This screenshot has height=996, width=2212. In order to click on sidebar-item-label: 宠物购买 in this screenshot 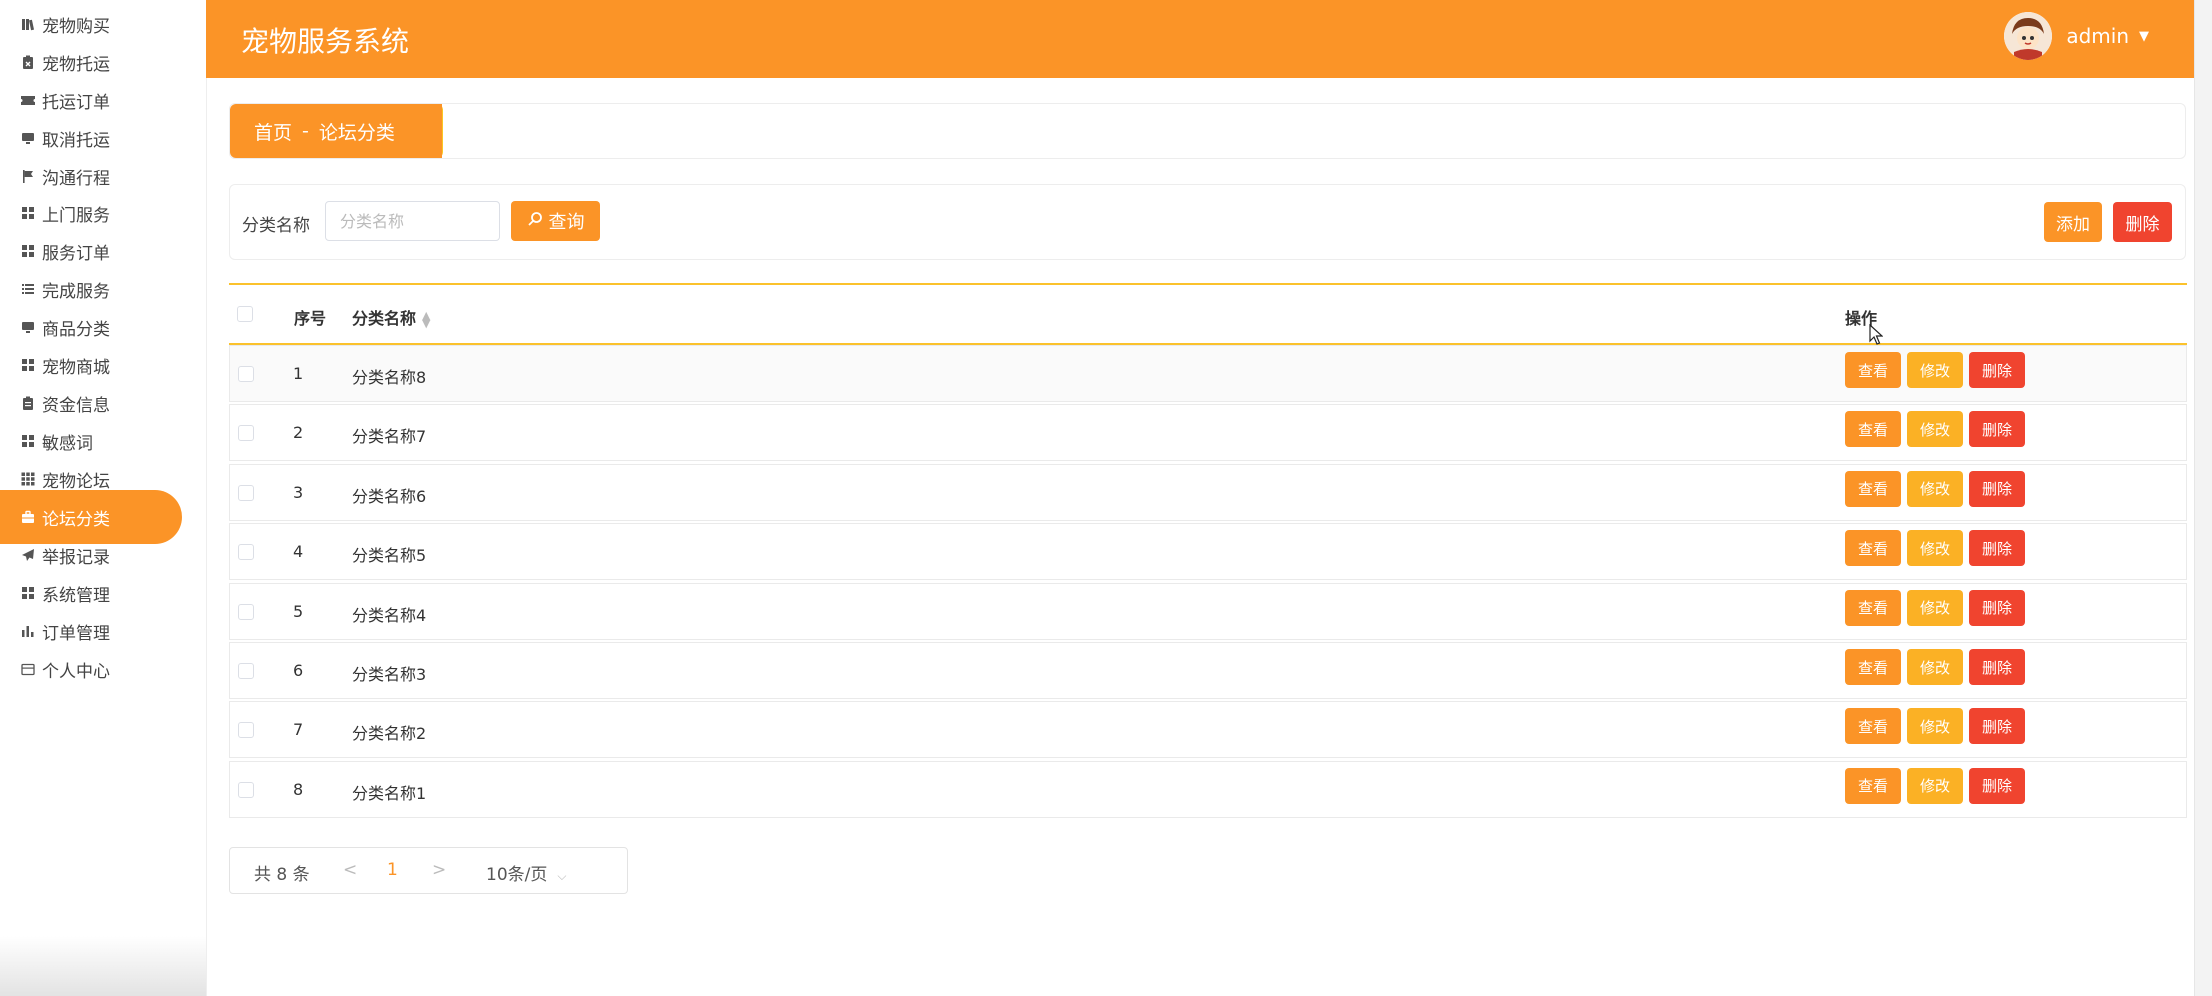, I will do `click(76, 26)`.